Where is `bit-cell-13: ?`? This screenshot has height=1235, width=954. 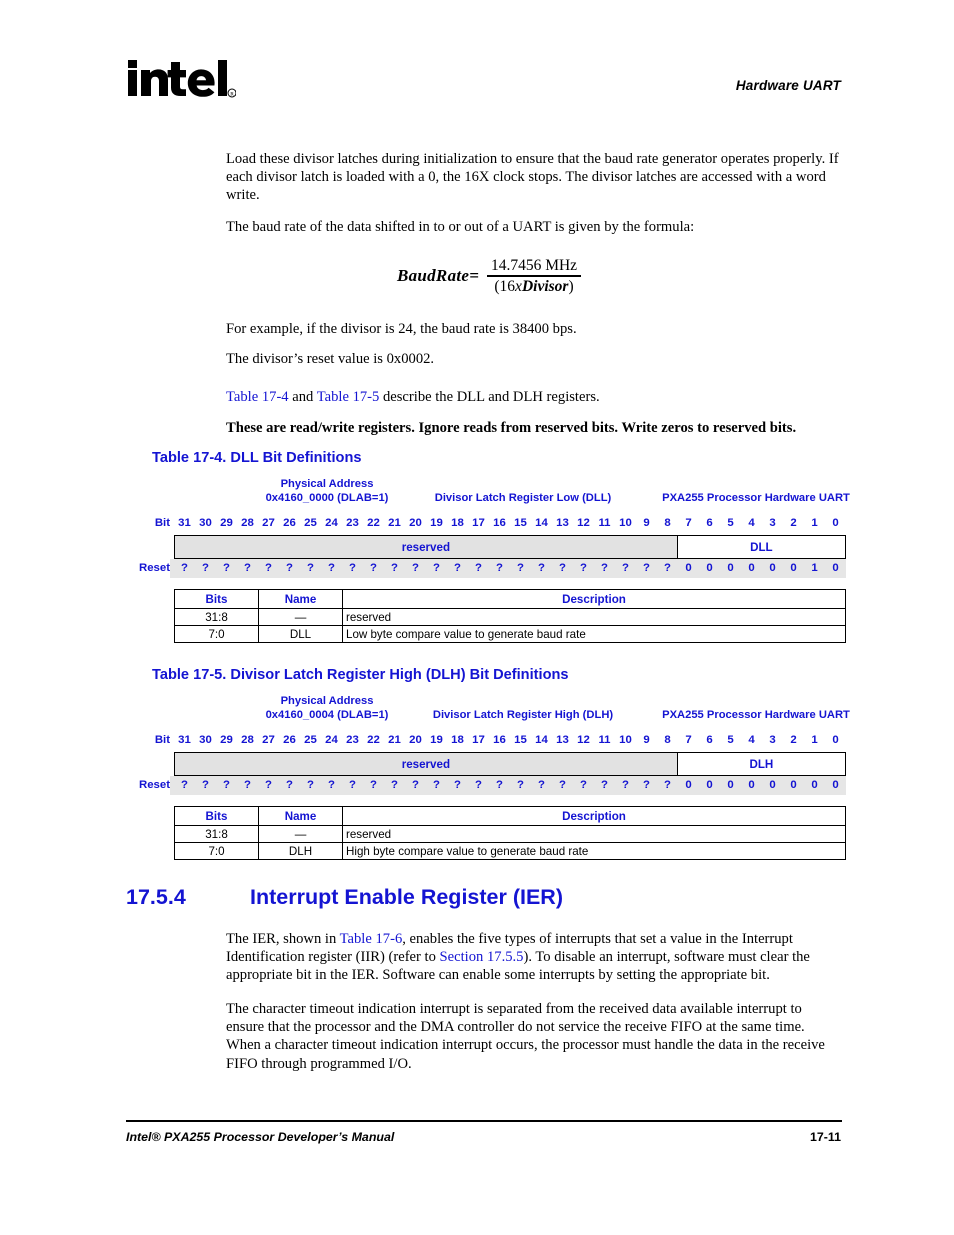
bit-cell-13: ? is located at coordinates (457, 568).